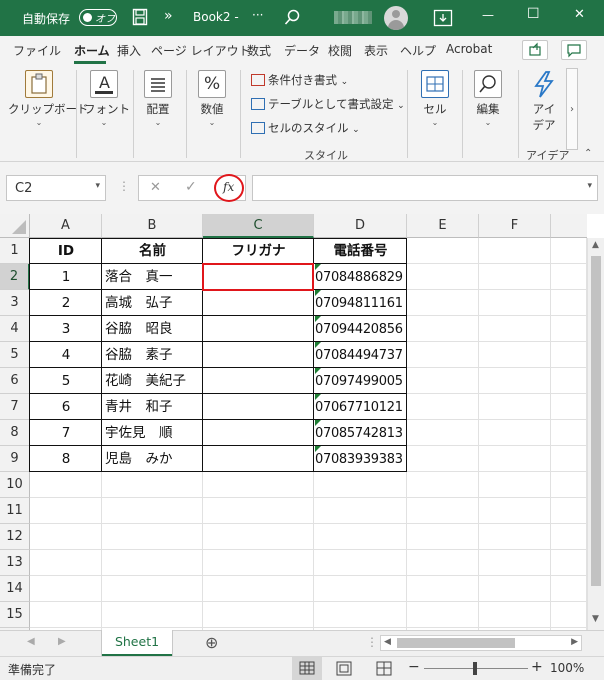  What do you see at coordinates (140, 17) in the screenshot?
I see `save-icon` at bounding box center [140, 17].